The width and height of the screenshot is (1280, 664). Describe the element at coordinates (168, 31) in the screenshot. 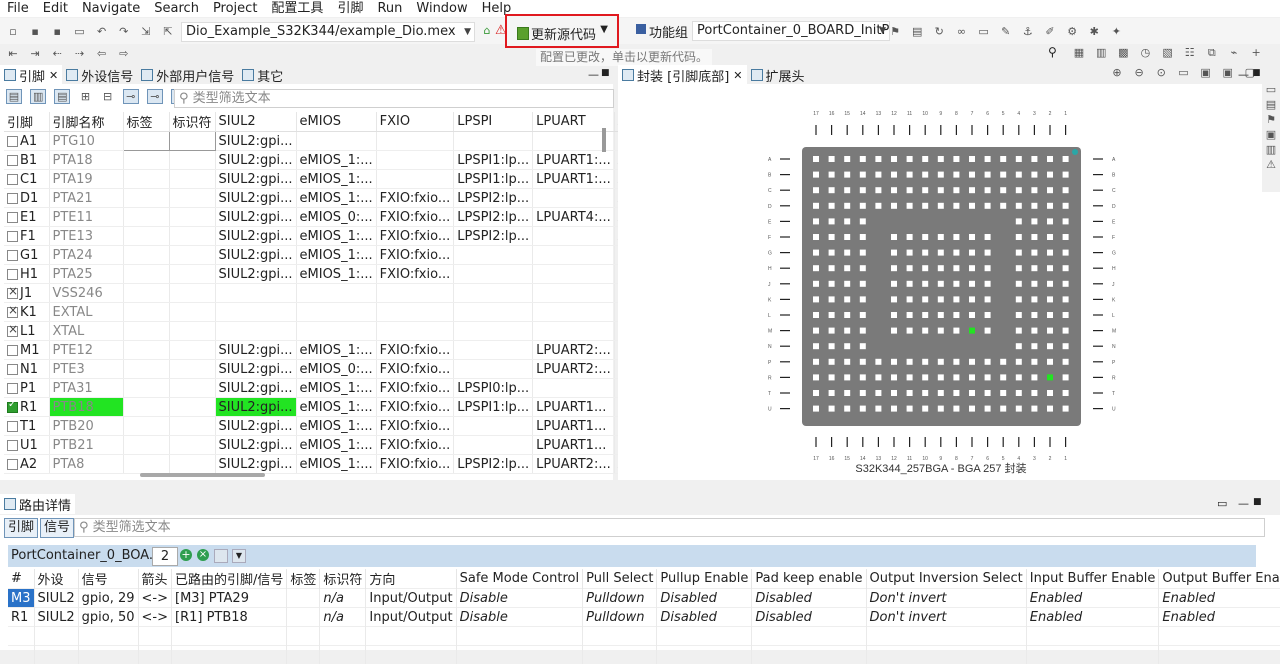

I see `export-icon: ⇱` at that location.